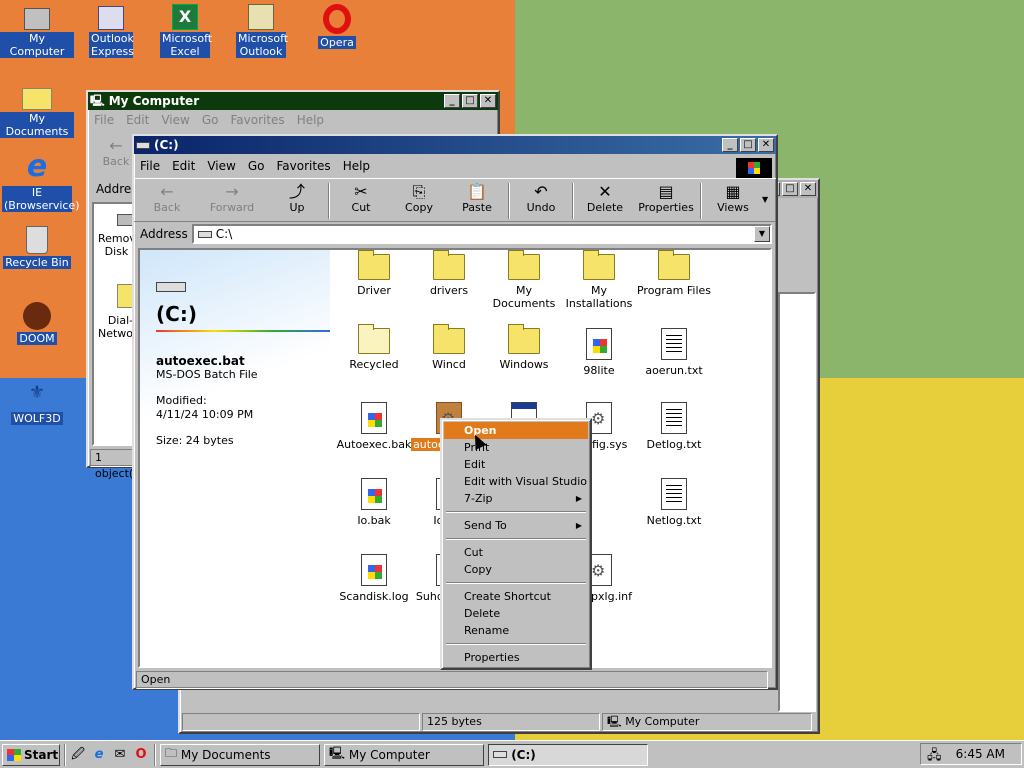 The width and height of the screenshot is (1024, 768). What do you see at coordinates (31, 754) in the screenshot?
I see `start-button: Start` at bounding box center [31, 754].